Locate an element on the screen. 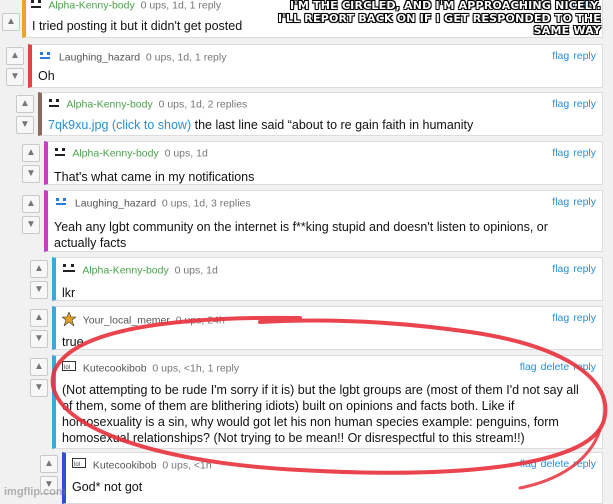 Image resolution: width=613 pixels, height=504 pixels. comment-meta: Alpha-Kenny-body 0 ups, 1d is located at coordinates (140, 270).